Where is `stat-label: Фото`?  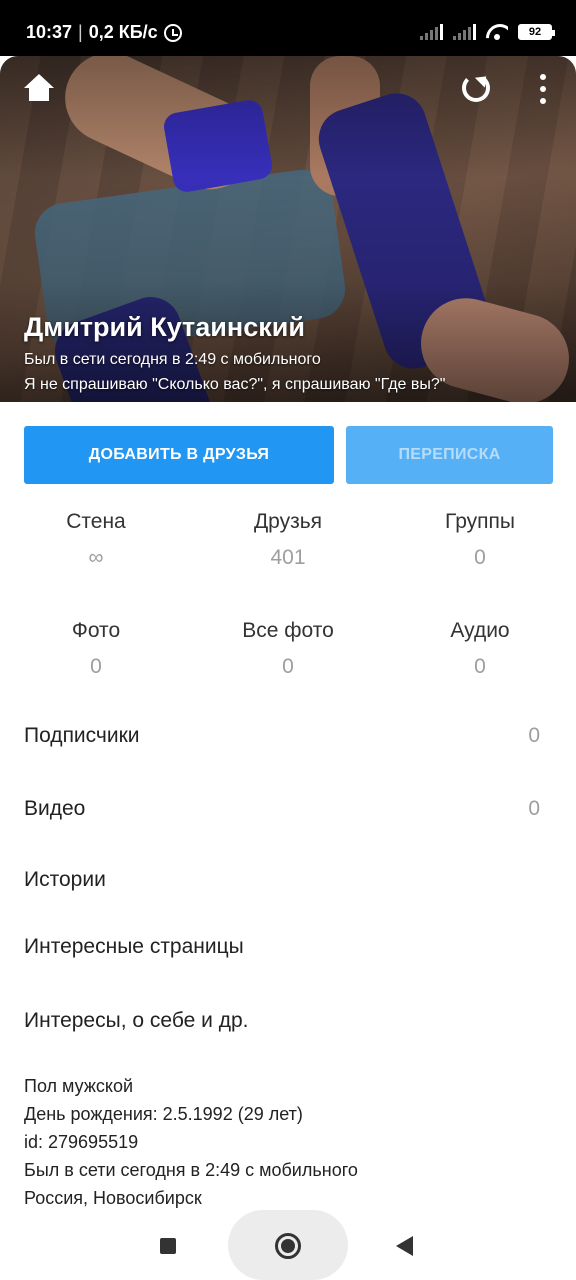
stat-label: Фото is located at coordinates (96, 630).